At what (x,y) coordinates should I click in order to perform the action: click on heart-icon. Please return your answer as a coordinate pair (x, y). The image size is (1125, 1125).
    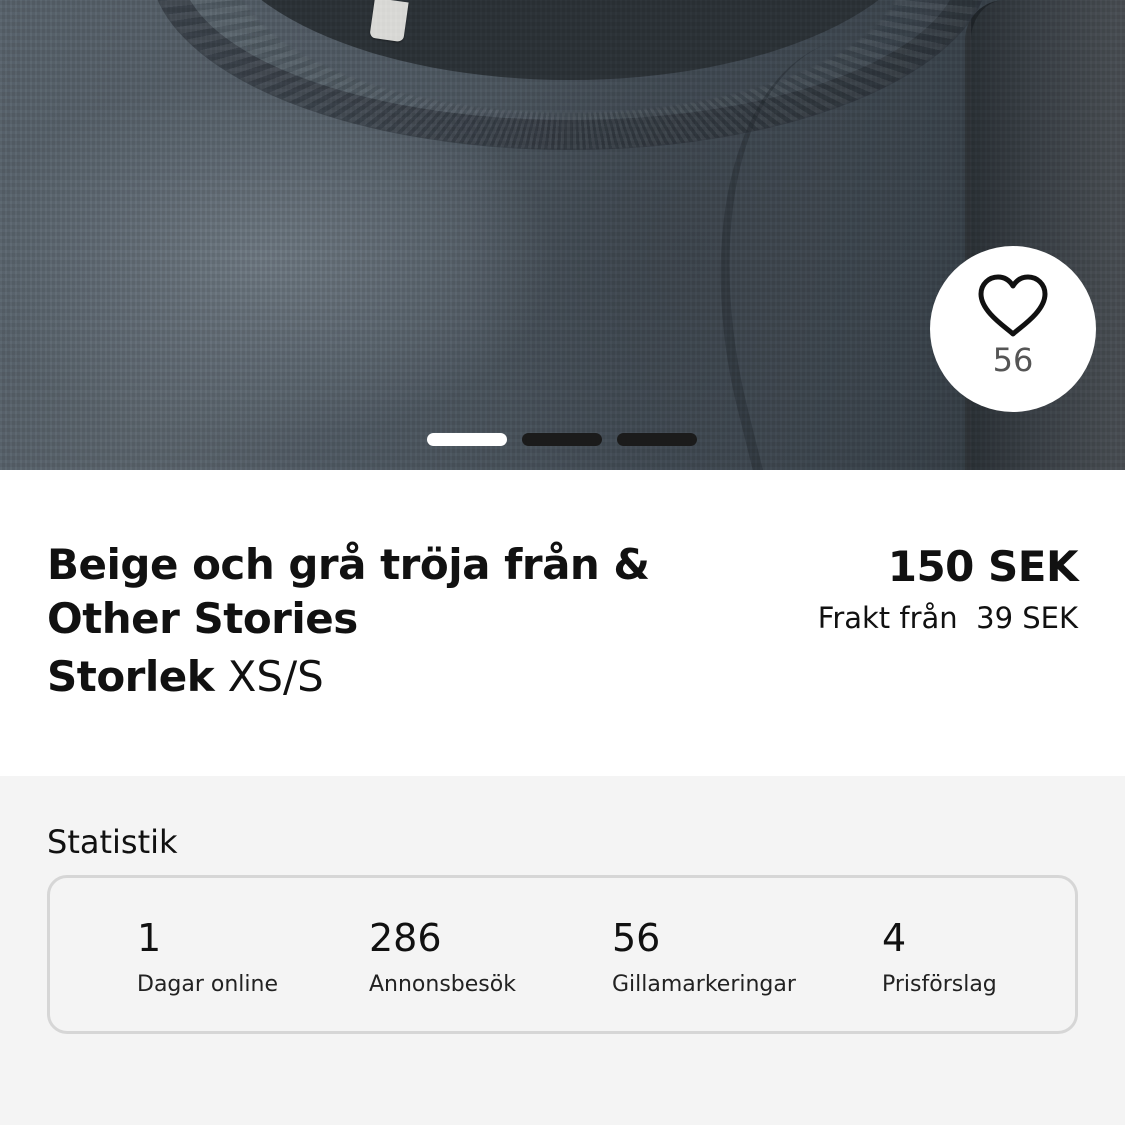
    Looking at the image, I should click on (1013, 305).